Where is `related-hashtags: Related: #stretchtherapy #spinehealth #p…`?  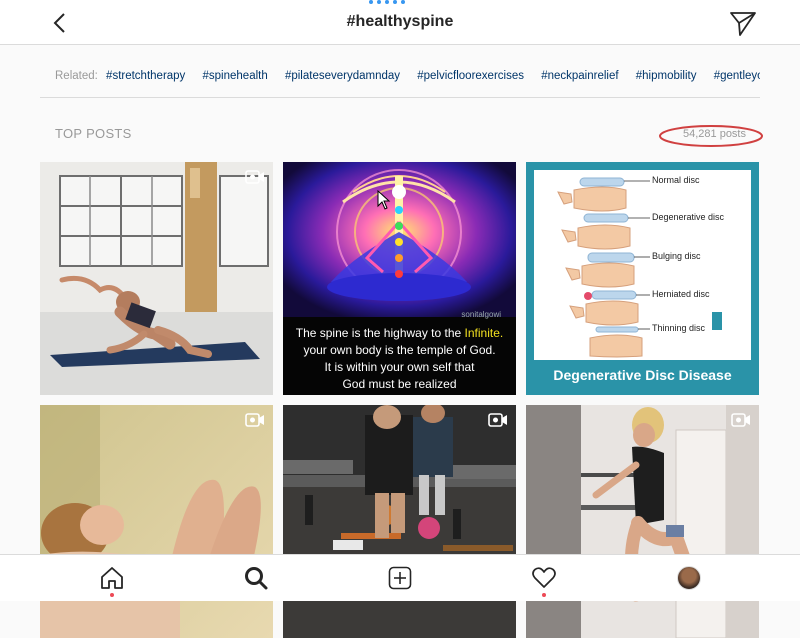 related-hashtags: Related: #stretchtherapy #spinehealth #p… is located at coordinates (407, 78).